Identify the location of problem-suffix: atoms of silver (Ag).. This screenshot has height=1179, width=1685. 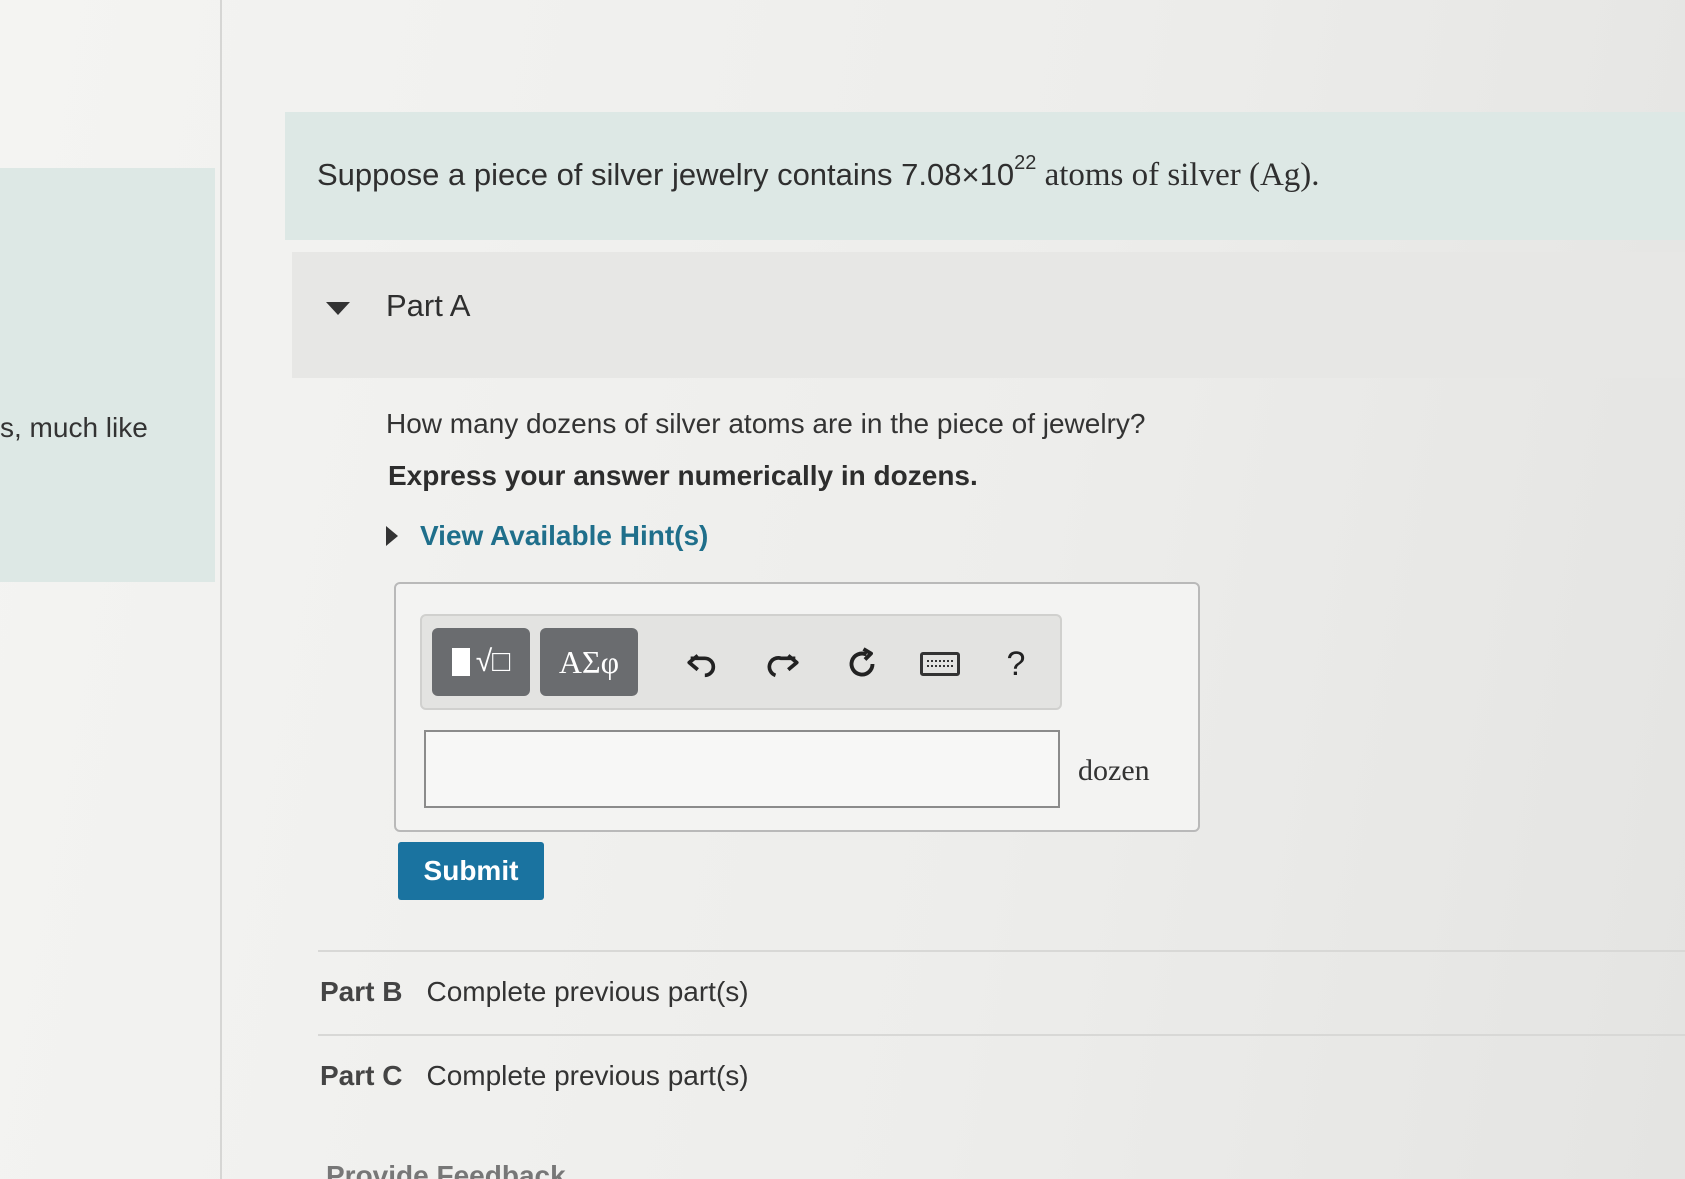
(1178, 175).